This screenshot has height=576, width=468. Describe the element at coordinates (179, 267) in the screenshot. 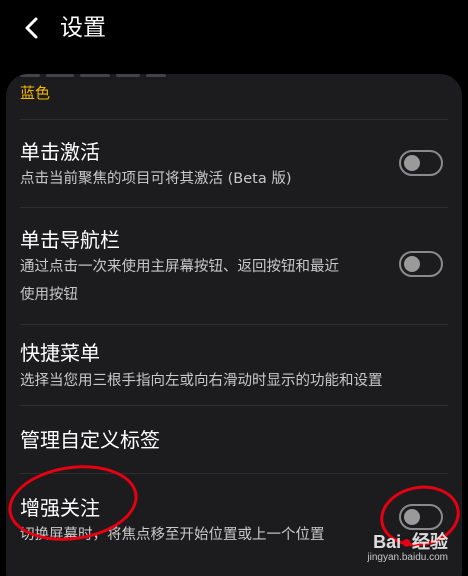

I see `row-subtitle-line1: 通过点击一次来使用主屏幕按钮、返回按钮和最近` at that location.